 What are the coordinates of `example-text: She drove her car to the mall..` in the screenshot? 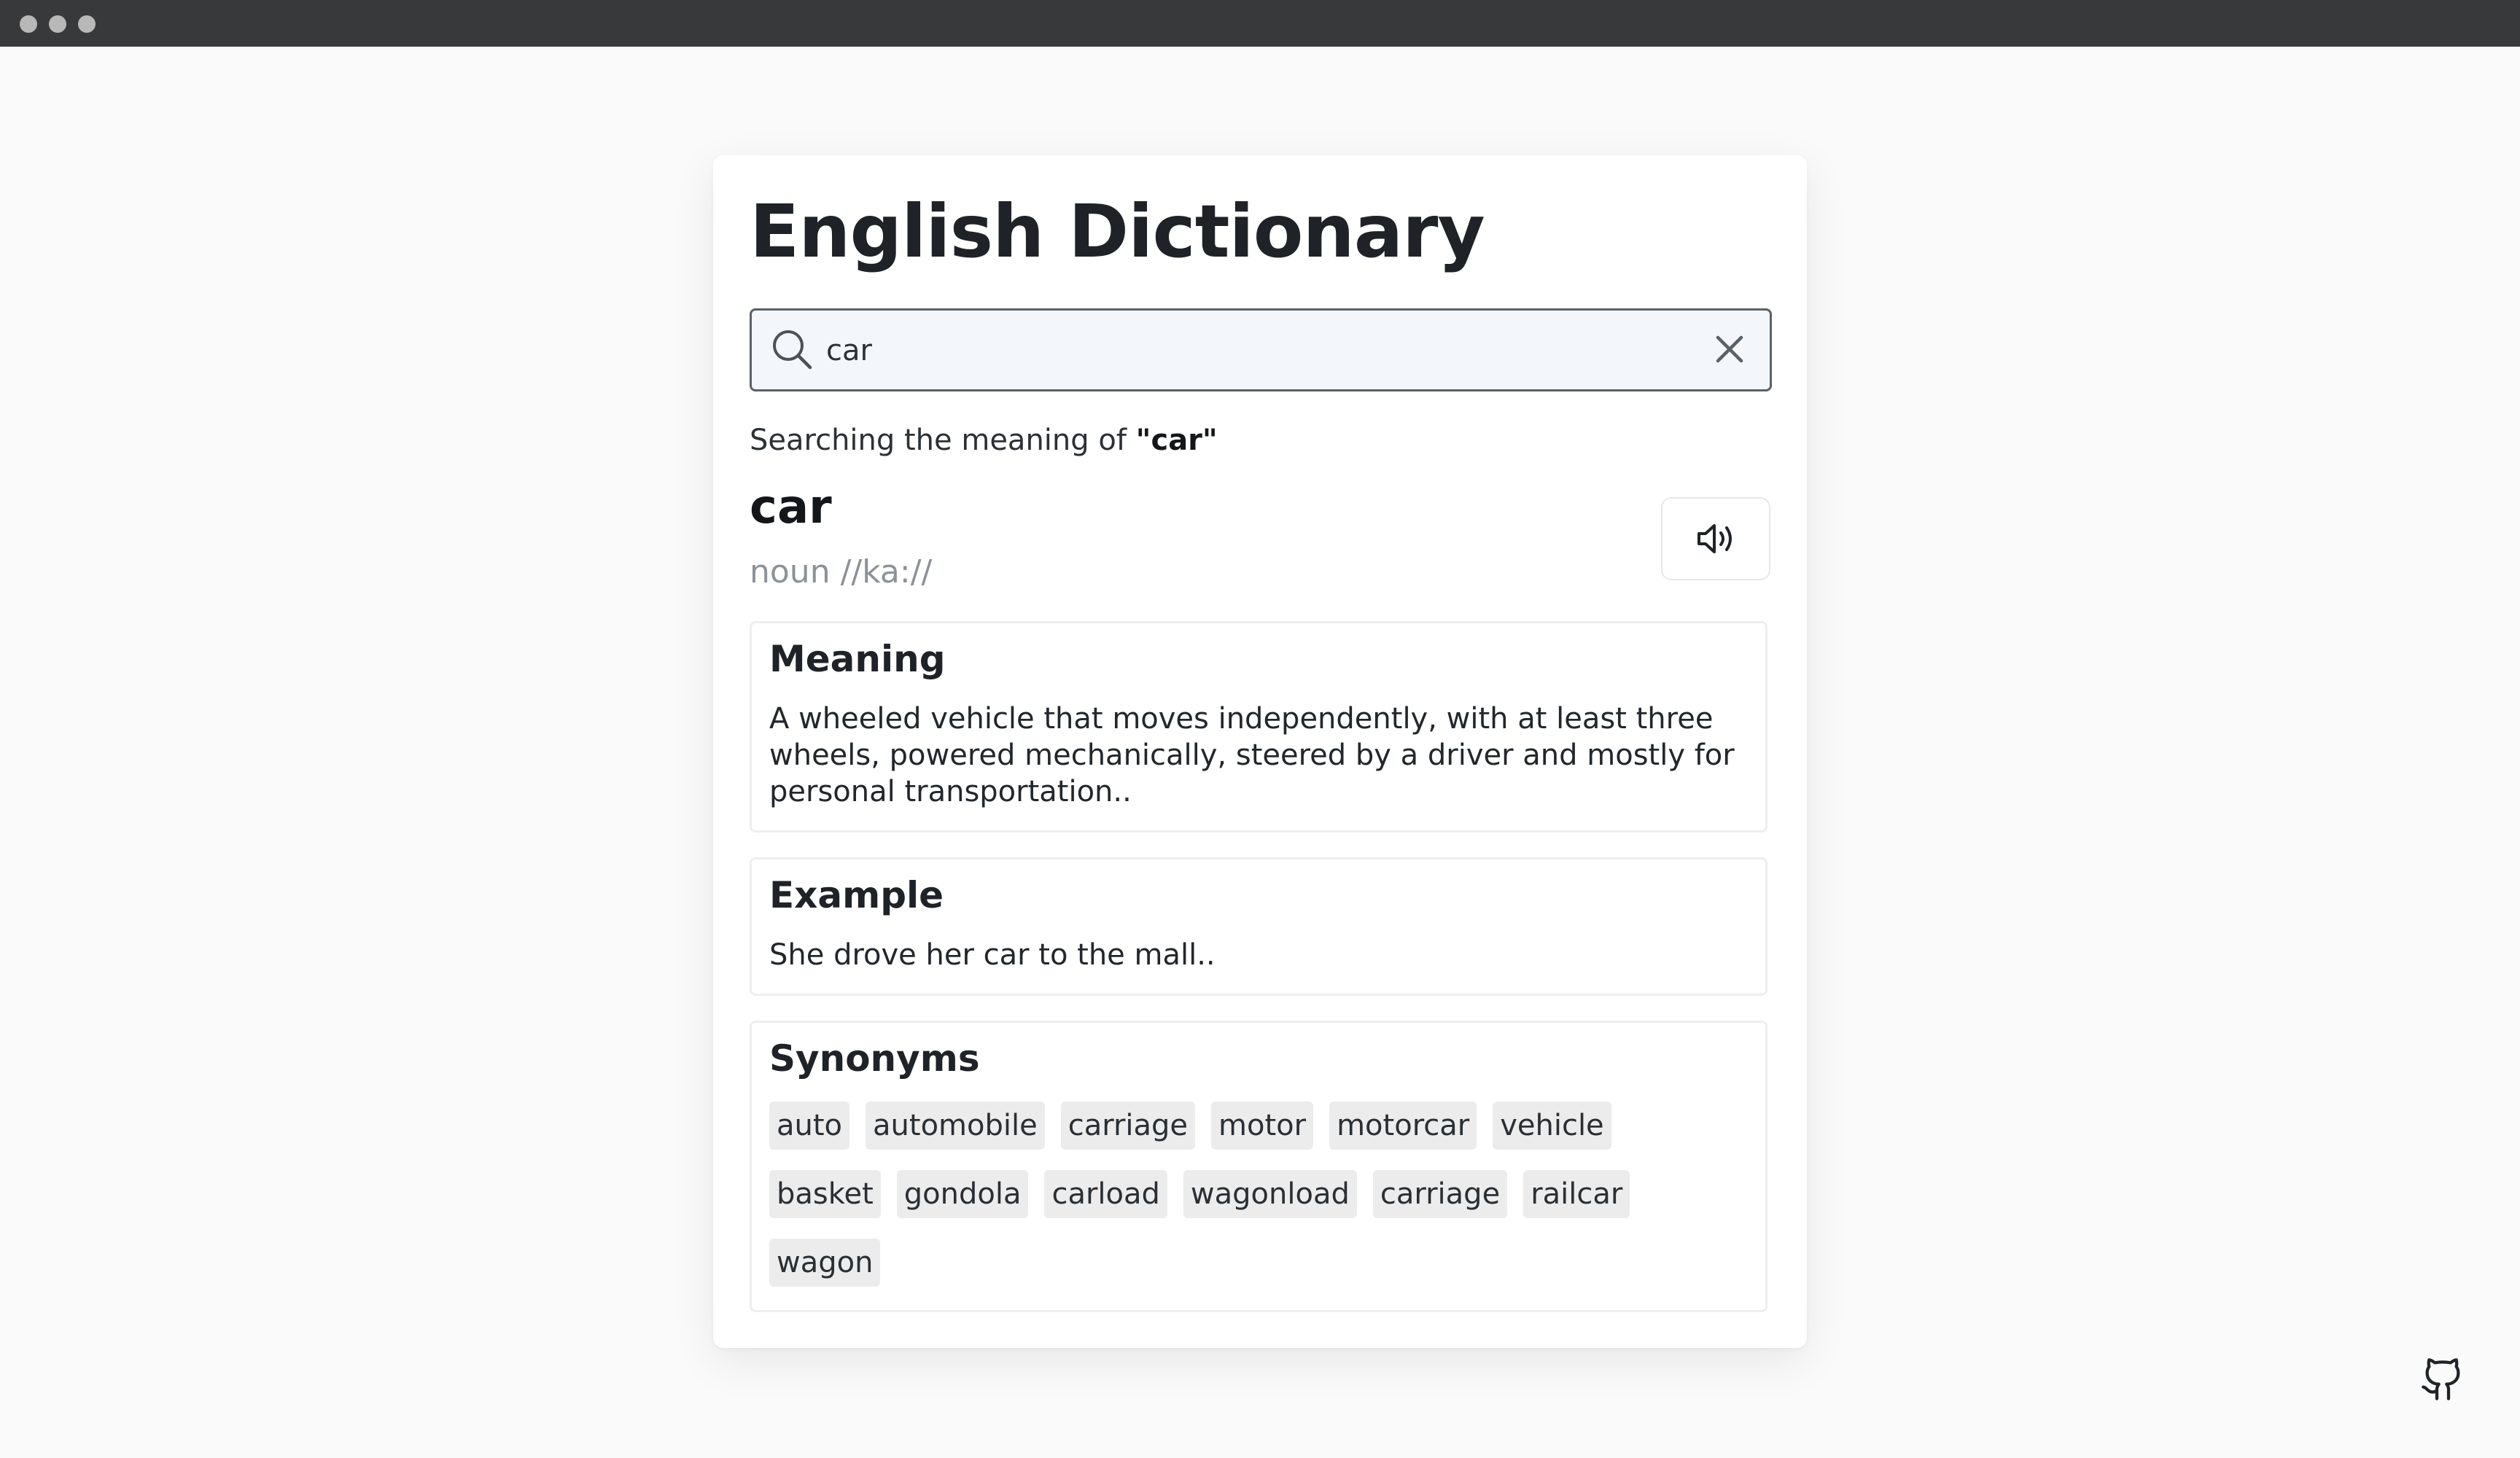 It's located at (992, 955).